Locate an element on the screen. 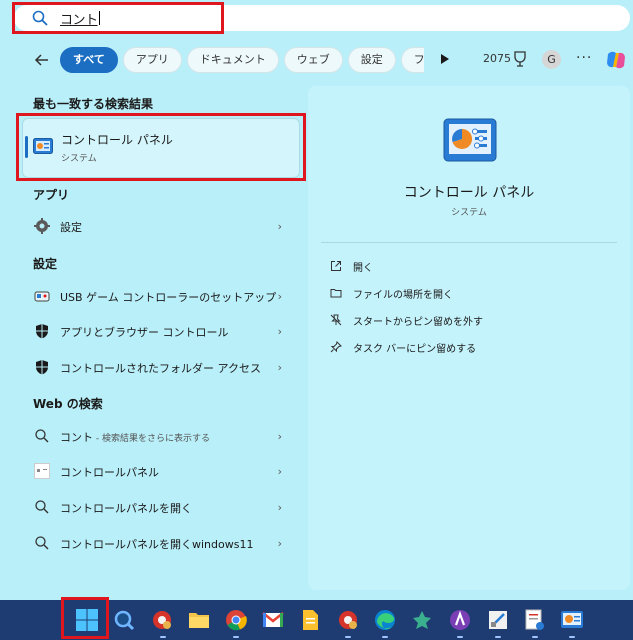  web-query-hint: - 検索結果をさらに表示する is located at coordinates (151, 439).